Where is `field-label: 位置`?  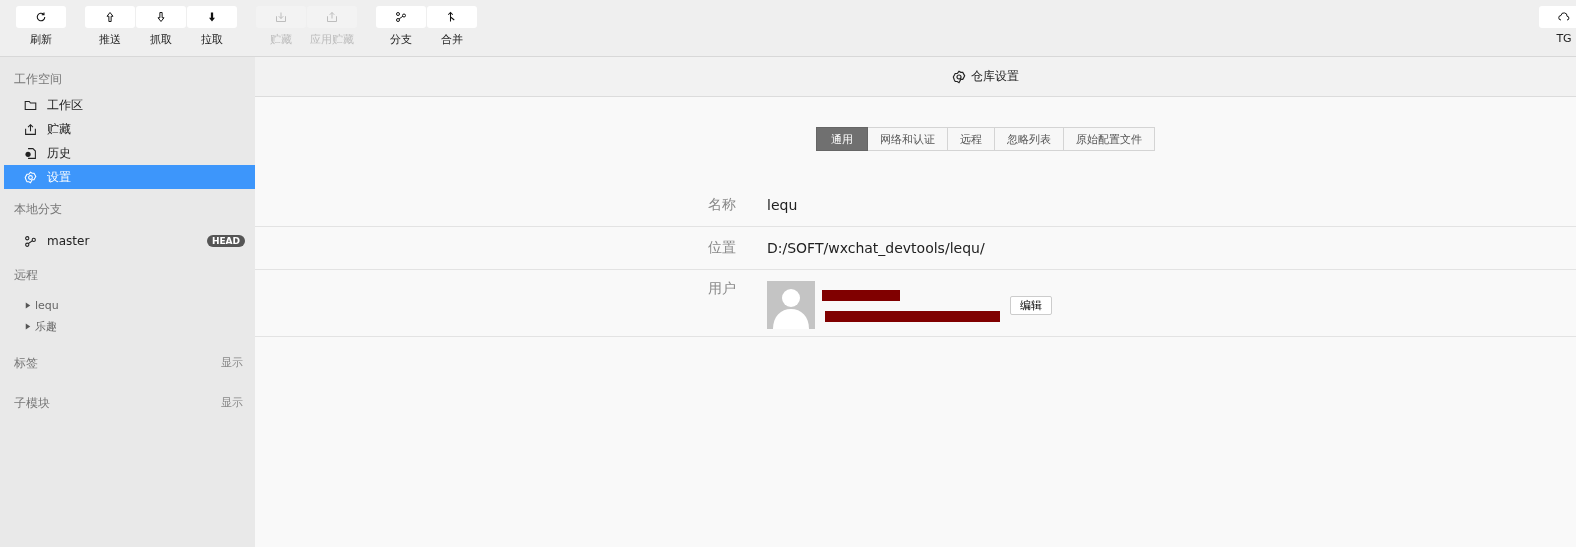
field-label: 位置 is located at coordinates (722, 248).